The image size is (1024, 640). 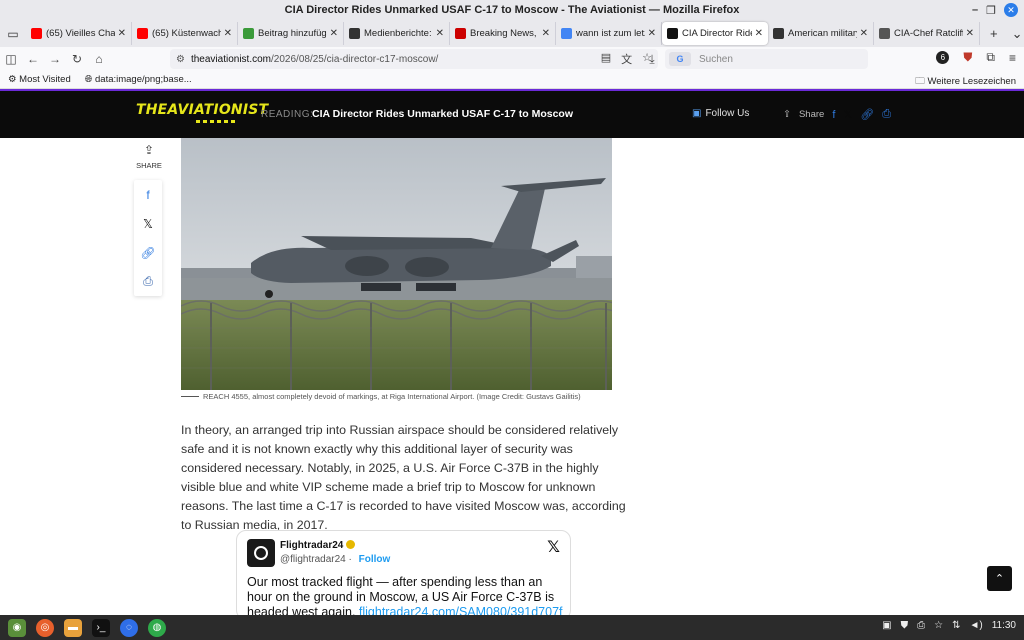 I want to click on printer-icon: ⎙, so click(x=921, y=625).